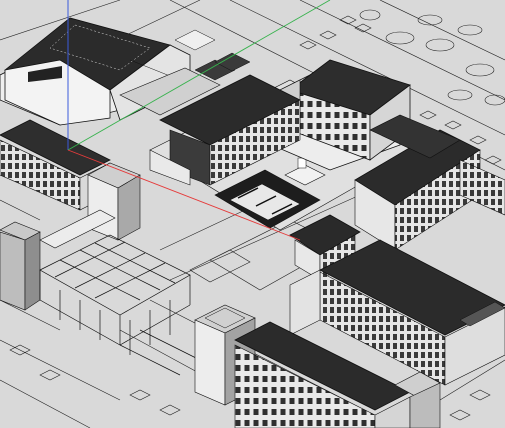 This screenshot has height=428, width=505. Describe the element at coordinates (120, 305) in the screenshot. I see `pergola-frame` at that location.